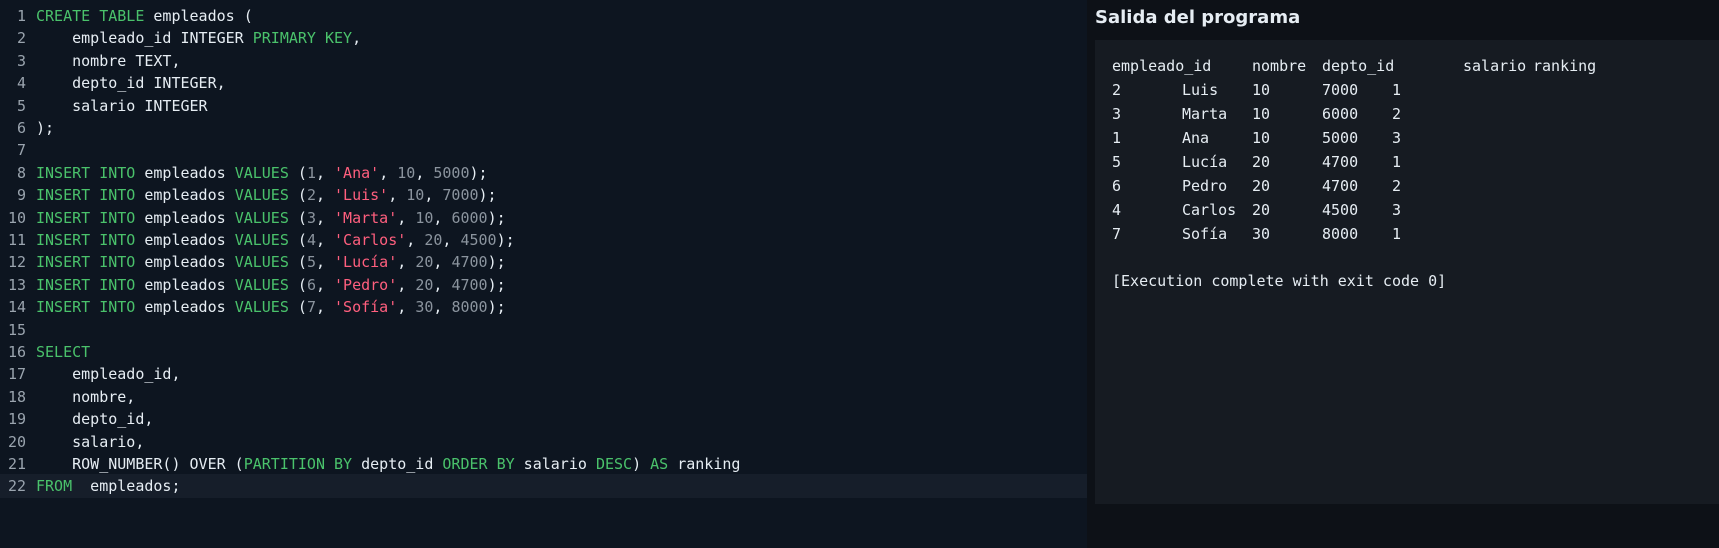  I want to click on code-line: 1 CREATE TABLE empleados (, so click(543, 16).